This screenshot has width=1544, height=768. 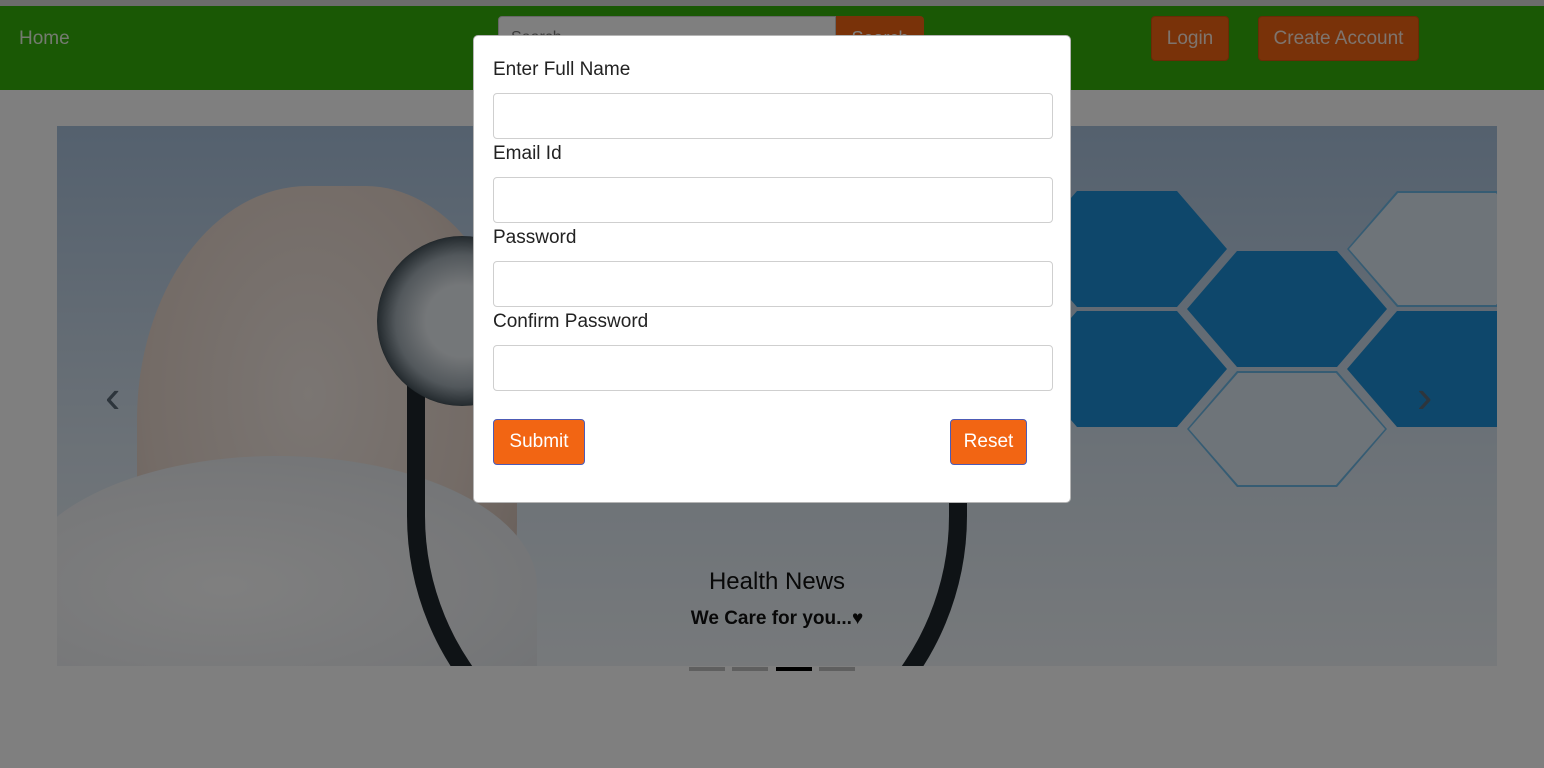 I want to click on email-label: Email Id, so click(x=527, y=153).